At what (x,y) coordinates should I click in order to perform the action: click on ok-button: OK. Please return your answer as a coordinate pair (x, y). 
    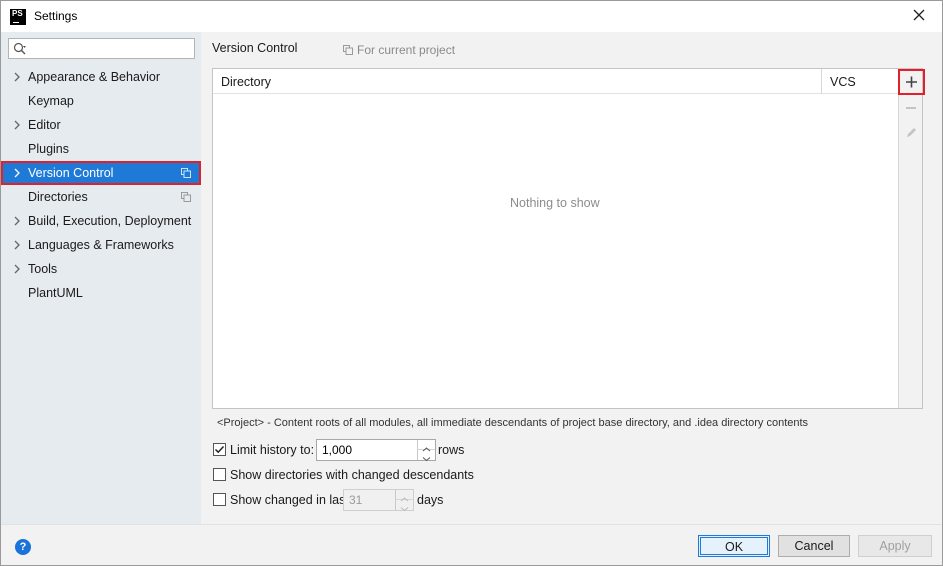
    Looking at the image, I should click on (734, 546).